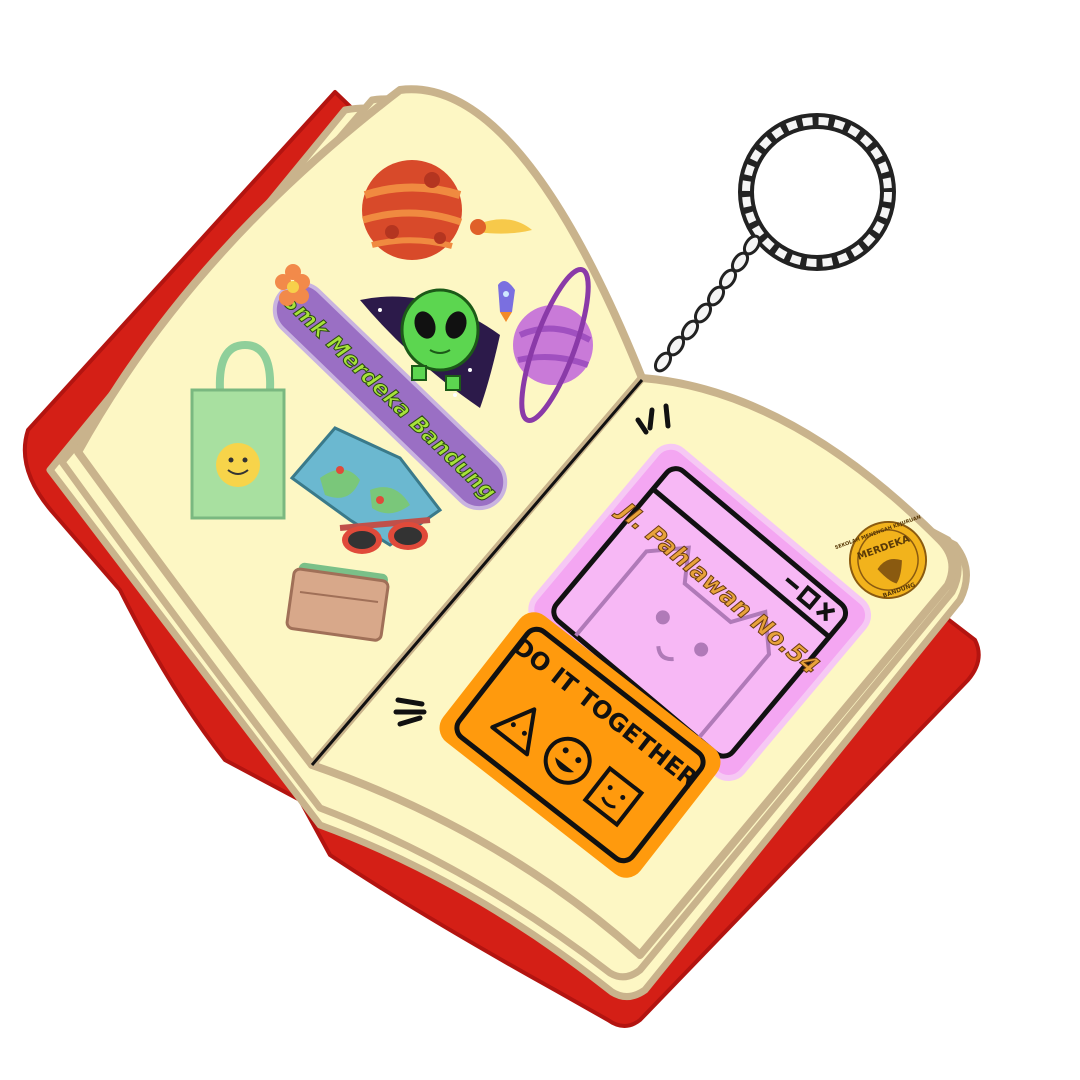 Image resolution: width=1080 pixels, height=1080 pixels. What do you see at coordinates (774, 243) in the screenshot?
I see `keychain-ring-icon` at bounding box center [774, 243].